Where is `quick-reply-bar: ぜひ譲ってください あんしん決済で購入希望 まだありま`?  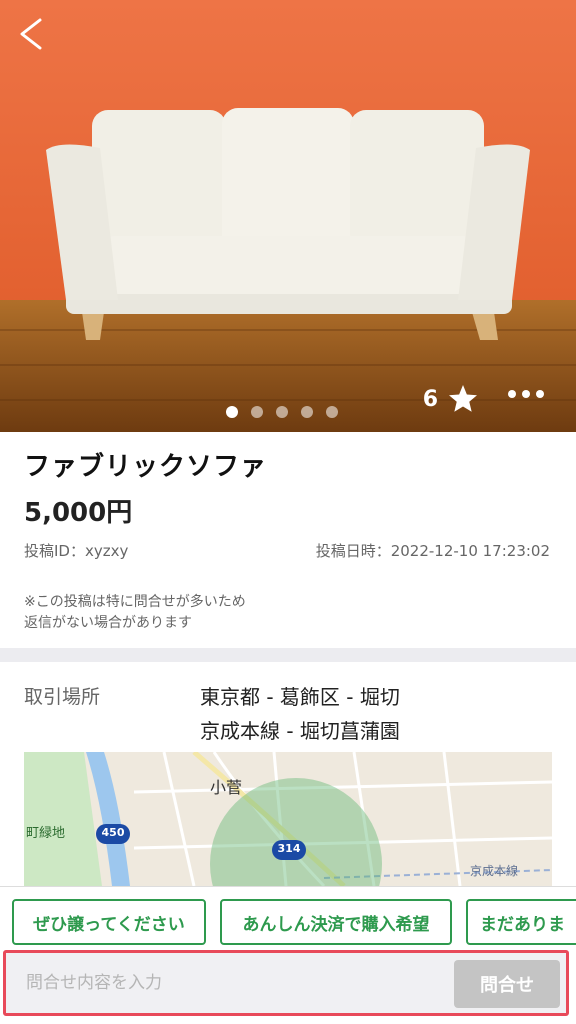
quick-reply-bar: ぜひ譲ってください あんしん決済で購入希望 まだありま is located at coordinates (288, 918).